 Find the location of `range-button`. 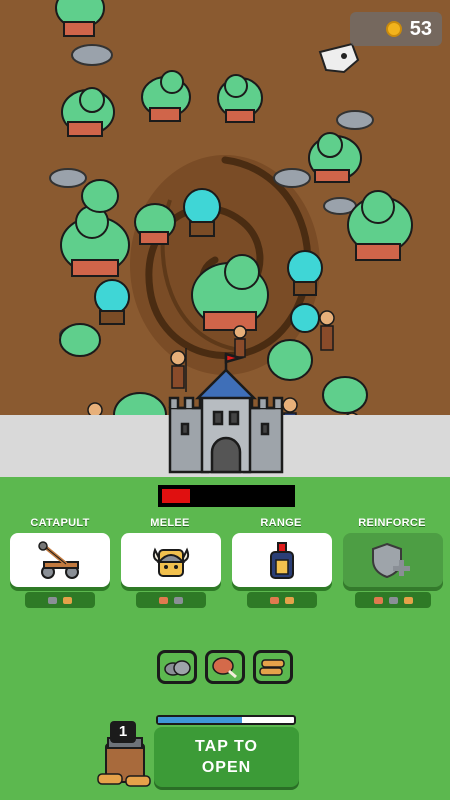

range-button is located at coordinates (282, 560).